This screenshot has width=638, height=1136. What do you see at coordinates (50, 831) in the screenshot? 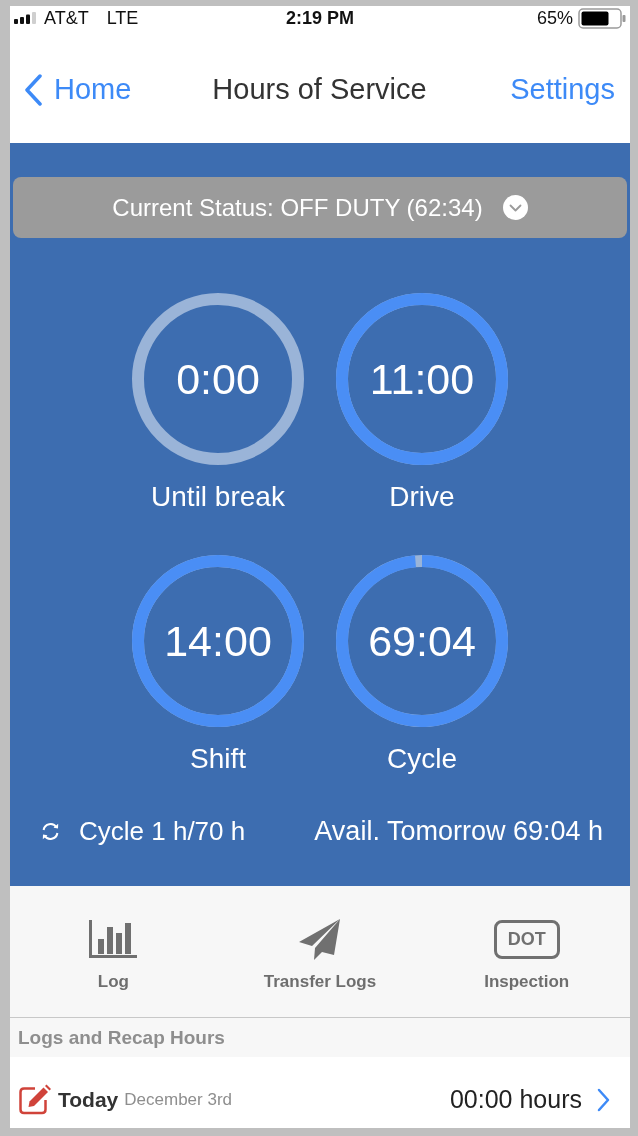
I see `refresh-icon` at bounding box center [50, 831].